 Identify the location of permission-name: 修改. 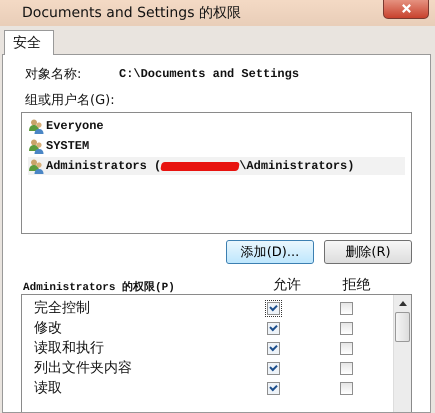
(48, 328).